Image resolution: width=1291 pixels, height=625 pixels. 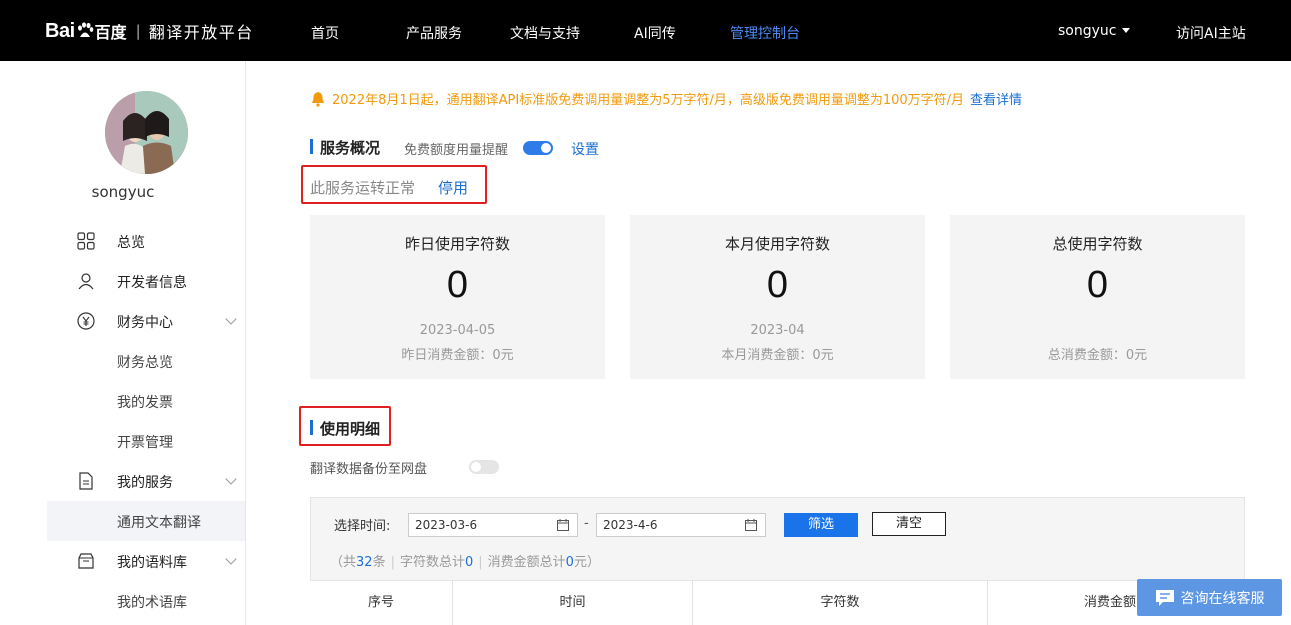 I want to click on sidebar-item-my-services: 我的服务, so click(x=146, y=481).